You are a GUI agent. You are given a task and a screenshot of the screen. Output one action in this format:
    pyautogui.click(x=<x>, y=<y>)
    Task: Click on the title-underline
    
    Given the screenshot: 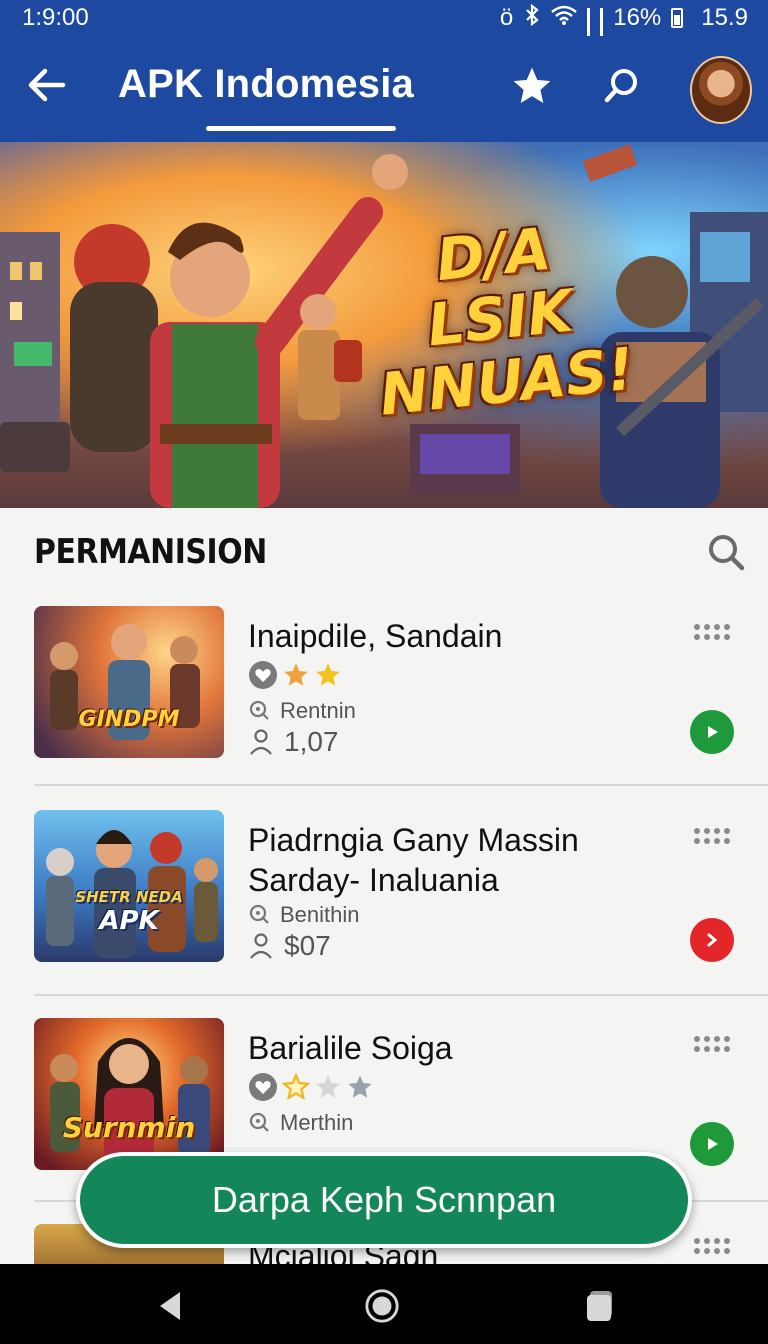 What is the action you would take?
    pyautogui.click(x=301, y=128)
    